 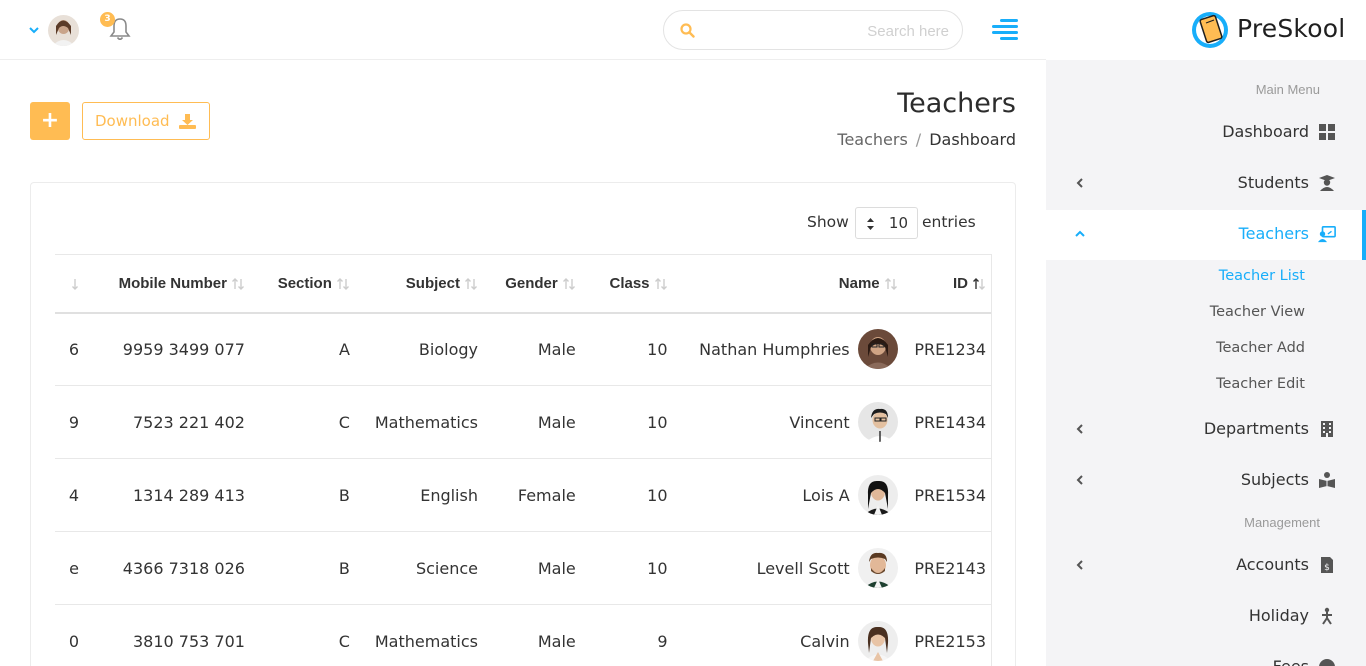 What do you see at coordinates (1278, 615) in the screenshot?
I see `sidebar-item-label: Holiday` at bounding box center [1278, 615].